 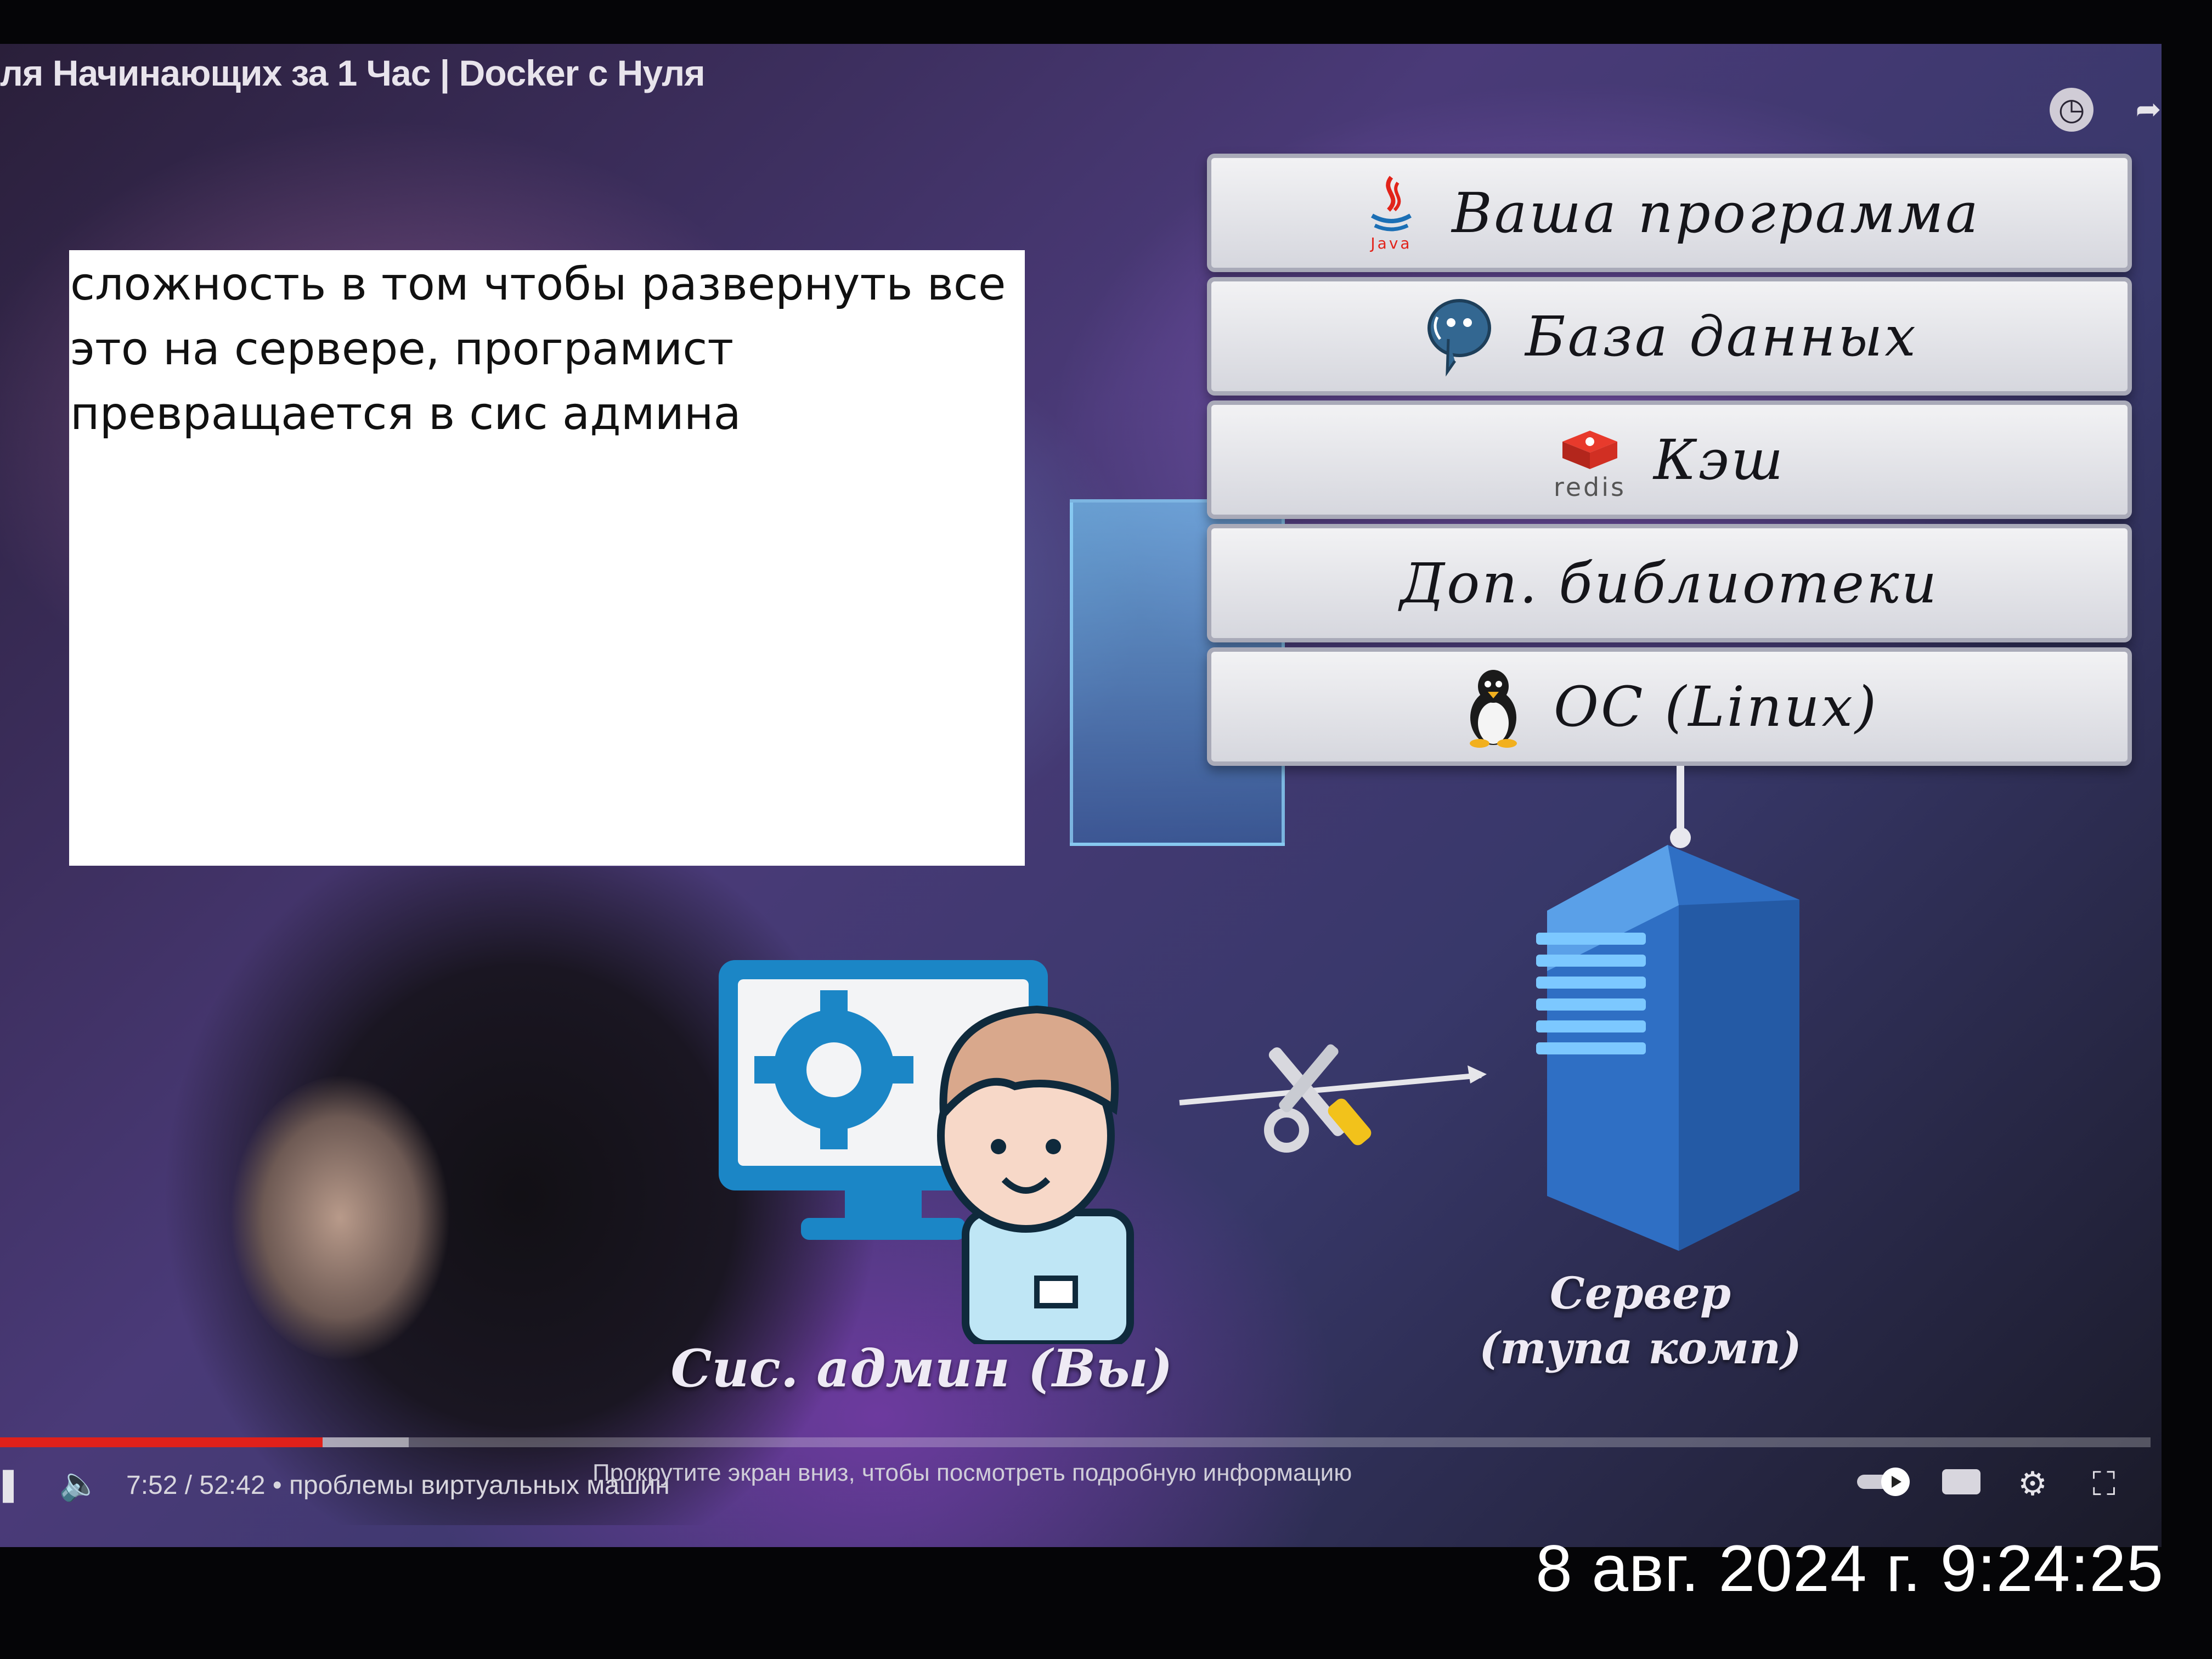 I want to click on server-caption-line2: (тупа комп), so click(x=1641, y=1348).